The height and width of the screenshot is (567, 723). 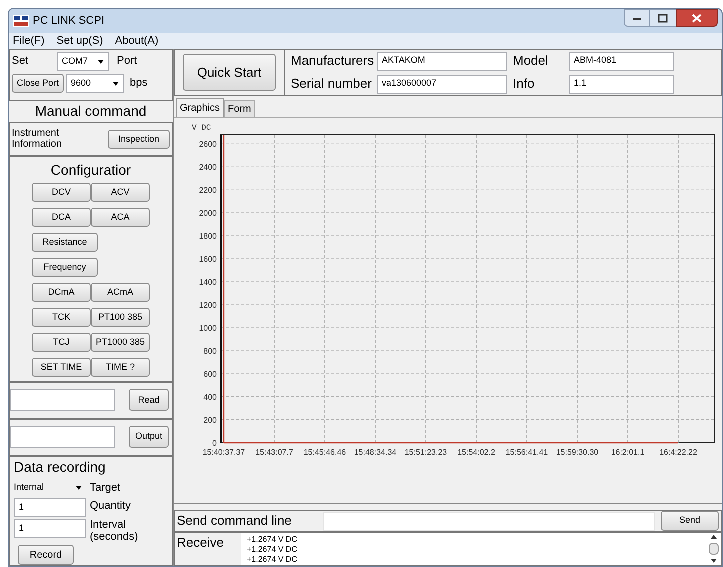 What do you see at coordinates (91, 170) in the screenshot?
I see `section-title: Configuratior` at bounding box center [91, 170].